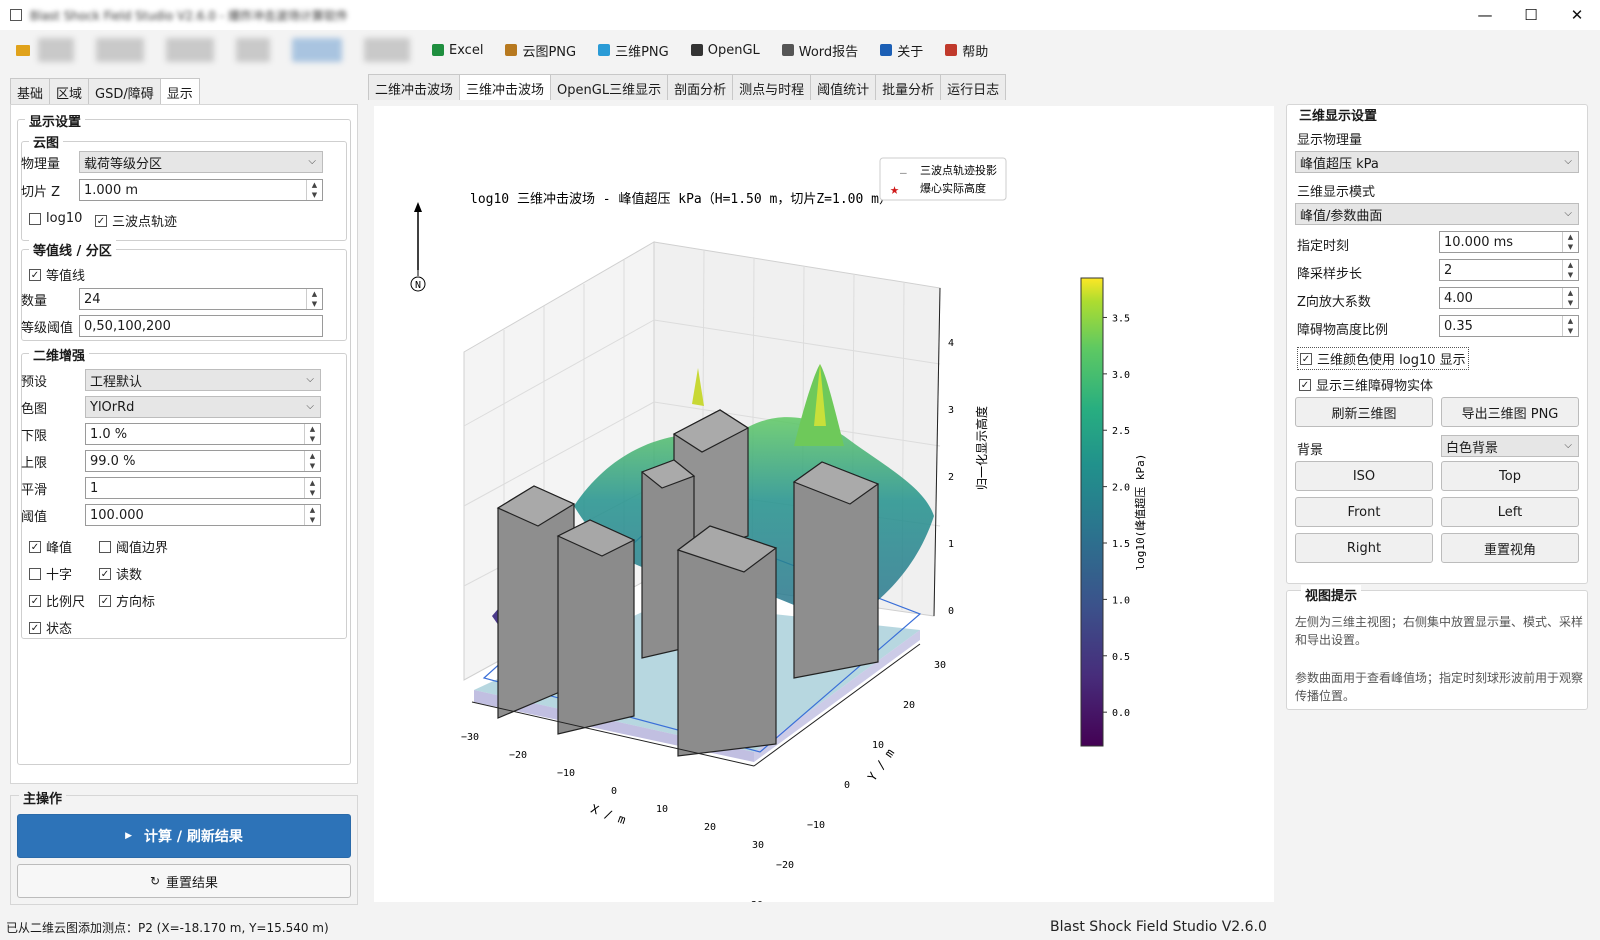 This screenshot has height=940, width=1600. What do you see at coordinates (203, 515) in the screenshot?
I see `thresh-input: 100.000 ▲ ▼` at bounding box center [203, 515].